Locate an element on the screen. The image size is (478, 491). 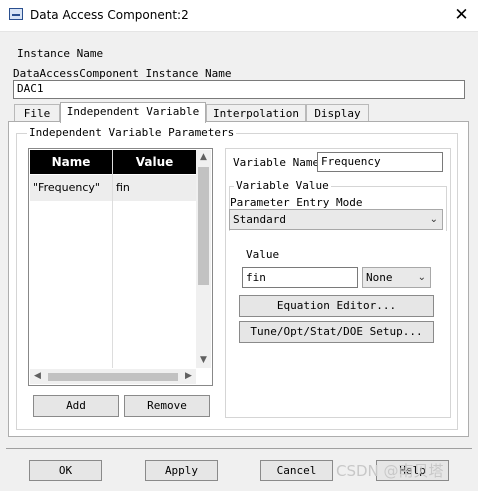
cancel-button: Cancel is located at coordinates (296, 470).